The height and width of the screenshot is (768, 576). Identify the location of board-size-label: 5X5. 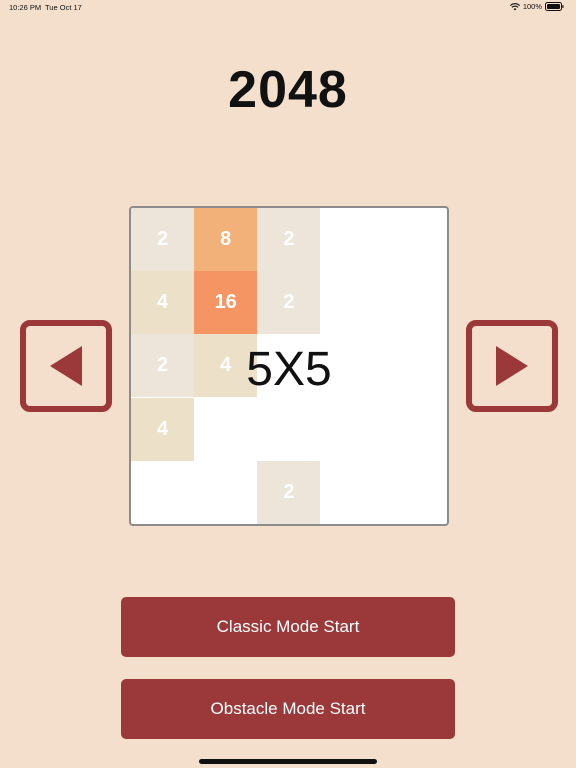
(289, 369).